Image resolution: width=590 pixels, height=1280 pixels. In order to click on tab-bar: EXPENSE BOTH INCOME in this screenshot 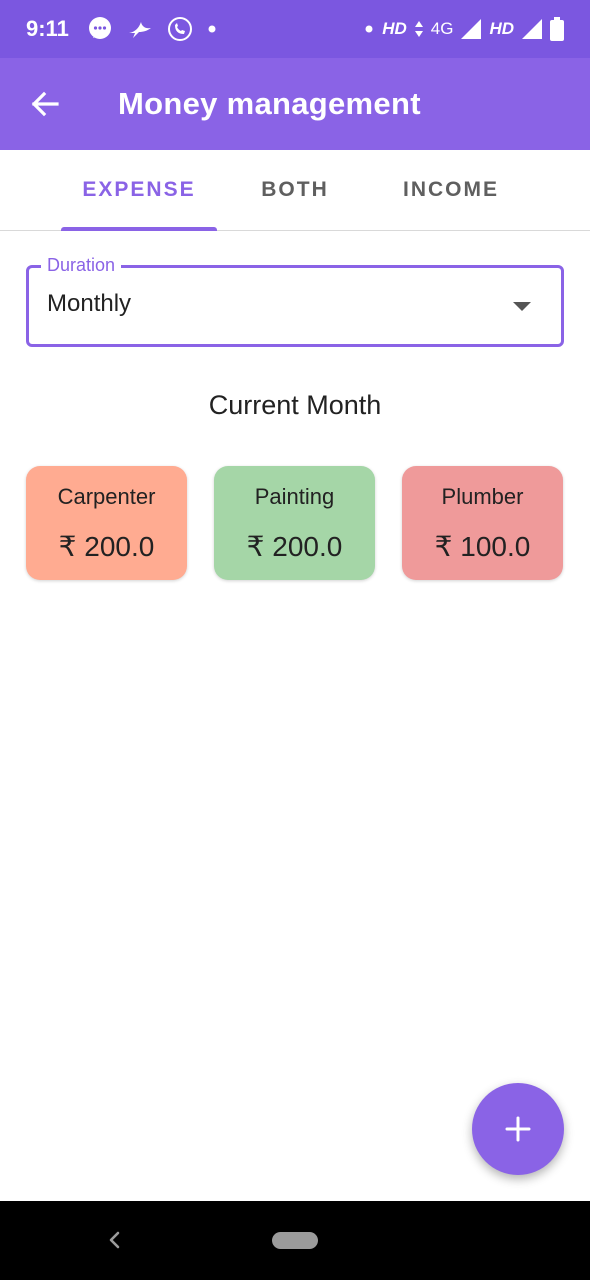, I will do `click(295, 190)`.